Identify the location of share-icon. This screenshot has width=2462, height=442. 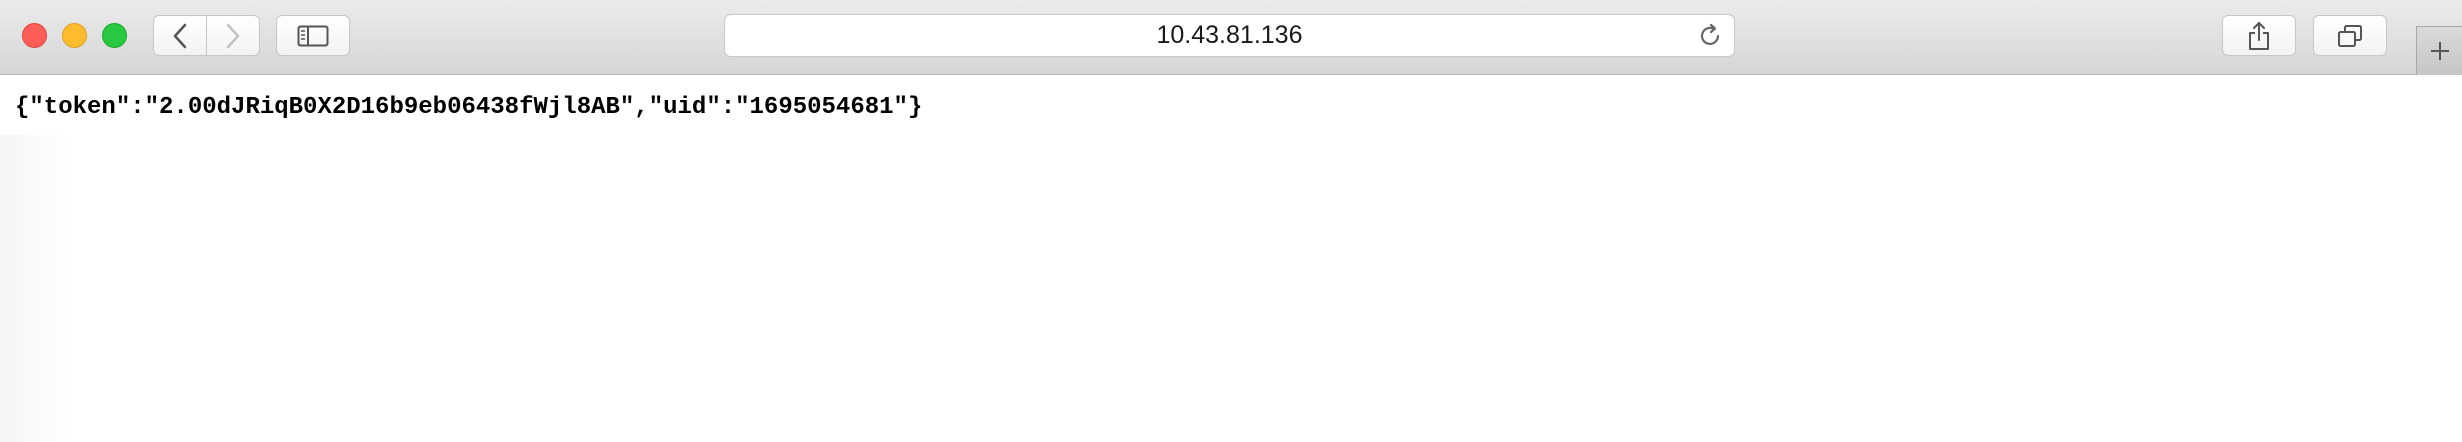
(2259, 36).